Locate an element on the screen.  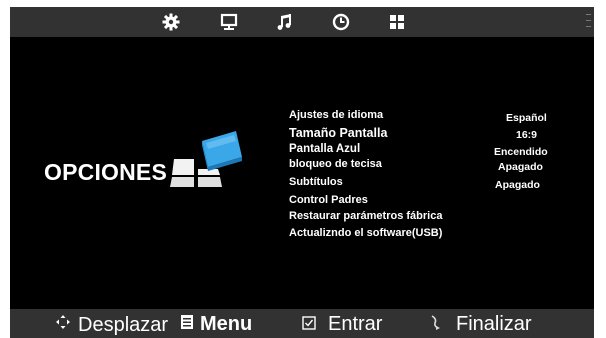
hint-menu: Menu is located at coordinates (216, 324).